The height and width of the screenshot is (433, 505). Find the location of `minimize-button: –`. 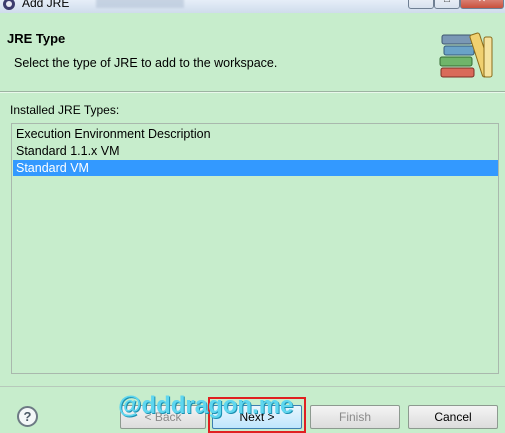

minimize-button: – is located at coordinates (421, 4).